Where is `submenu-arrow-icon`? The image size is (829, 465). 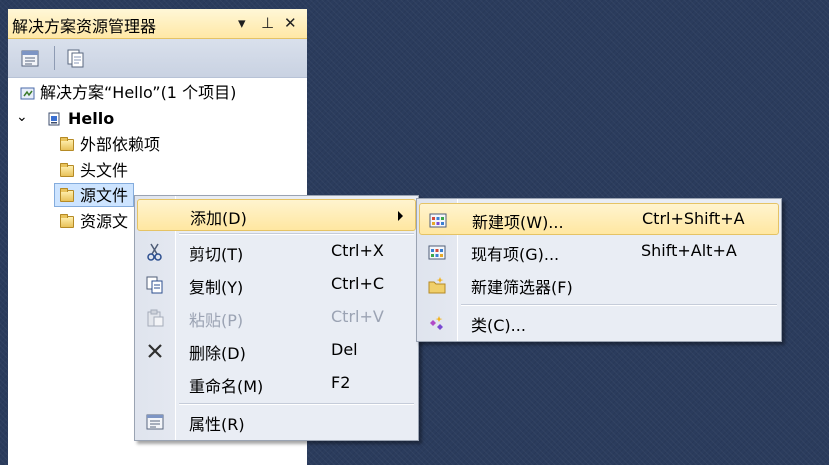 submenu-arrow-icon is located at coordinates (400, 216).